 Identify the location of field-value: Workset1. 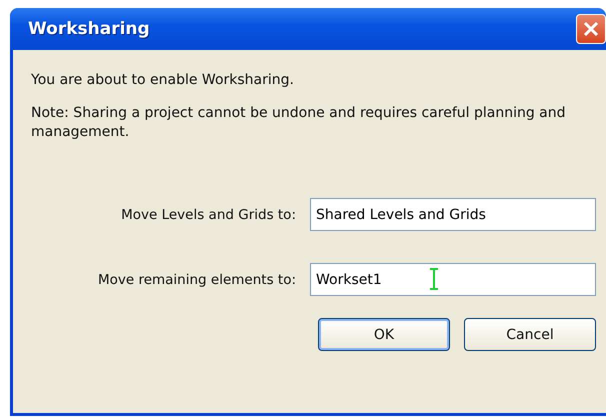
(349, 280).